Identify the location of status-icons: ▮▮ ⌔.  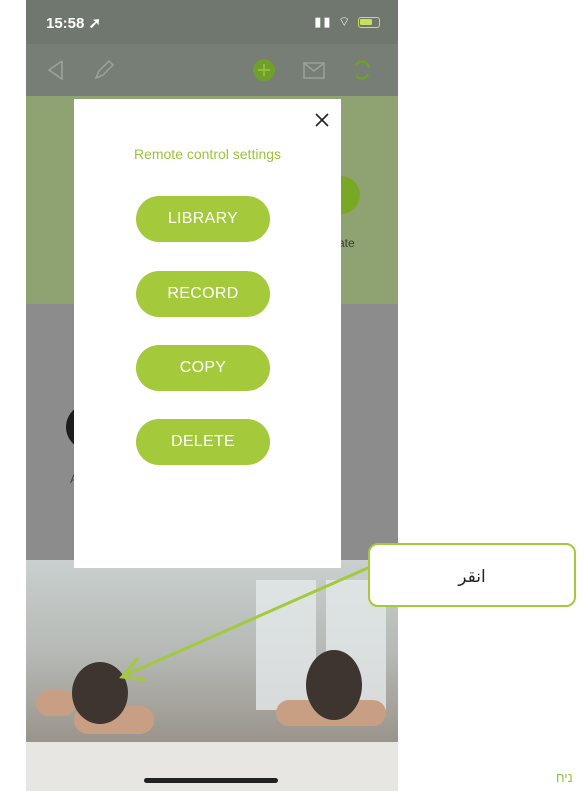
(347, 22).